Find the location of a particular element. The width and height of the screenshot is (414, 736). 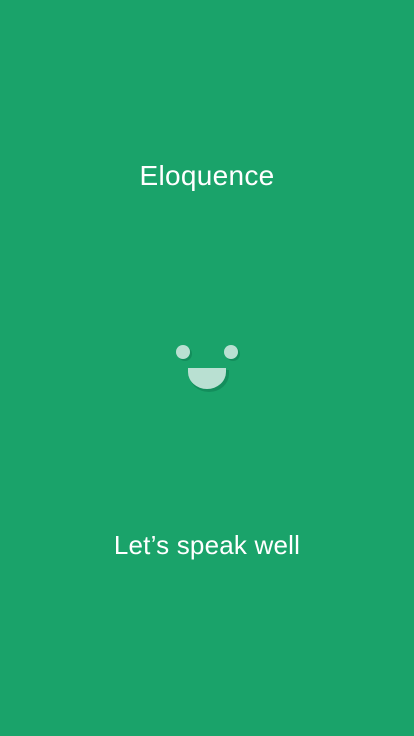

smiley-face-icon is located at coordinates (207, 368).